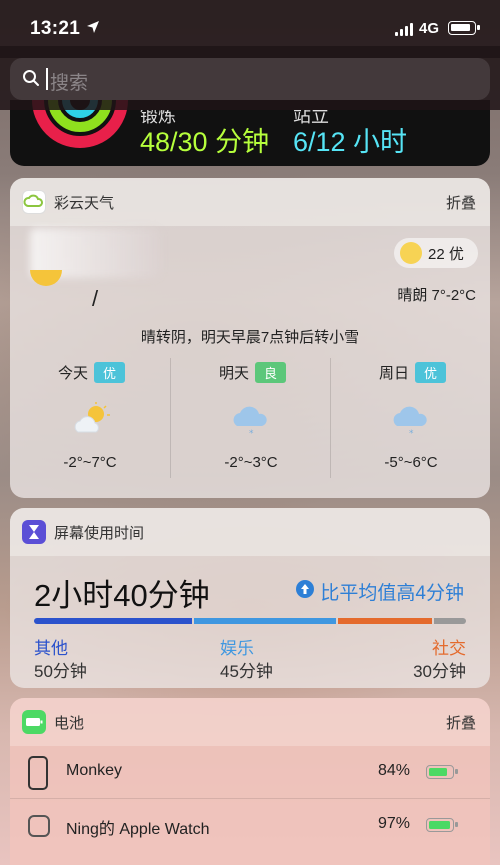 This screenshot has height=865, width=500. Describe the element at coordinates (411, 462) in the screenshot. I see `forecast-range: -5°~6°C` at that location.